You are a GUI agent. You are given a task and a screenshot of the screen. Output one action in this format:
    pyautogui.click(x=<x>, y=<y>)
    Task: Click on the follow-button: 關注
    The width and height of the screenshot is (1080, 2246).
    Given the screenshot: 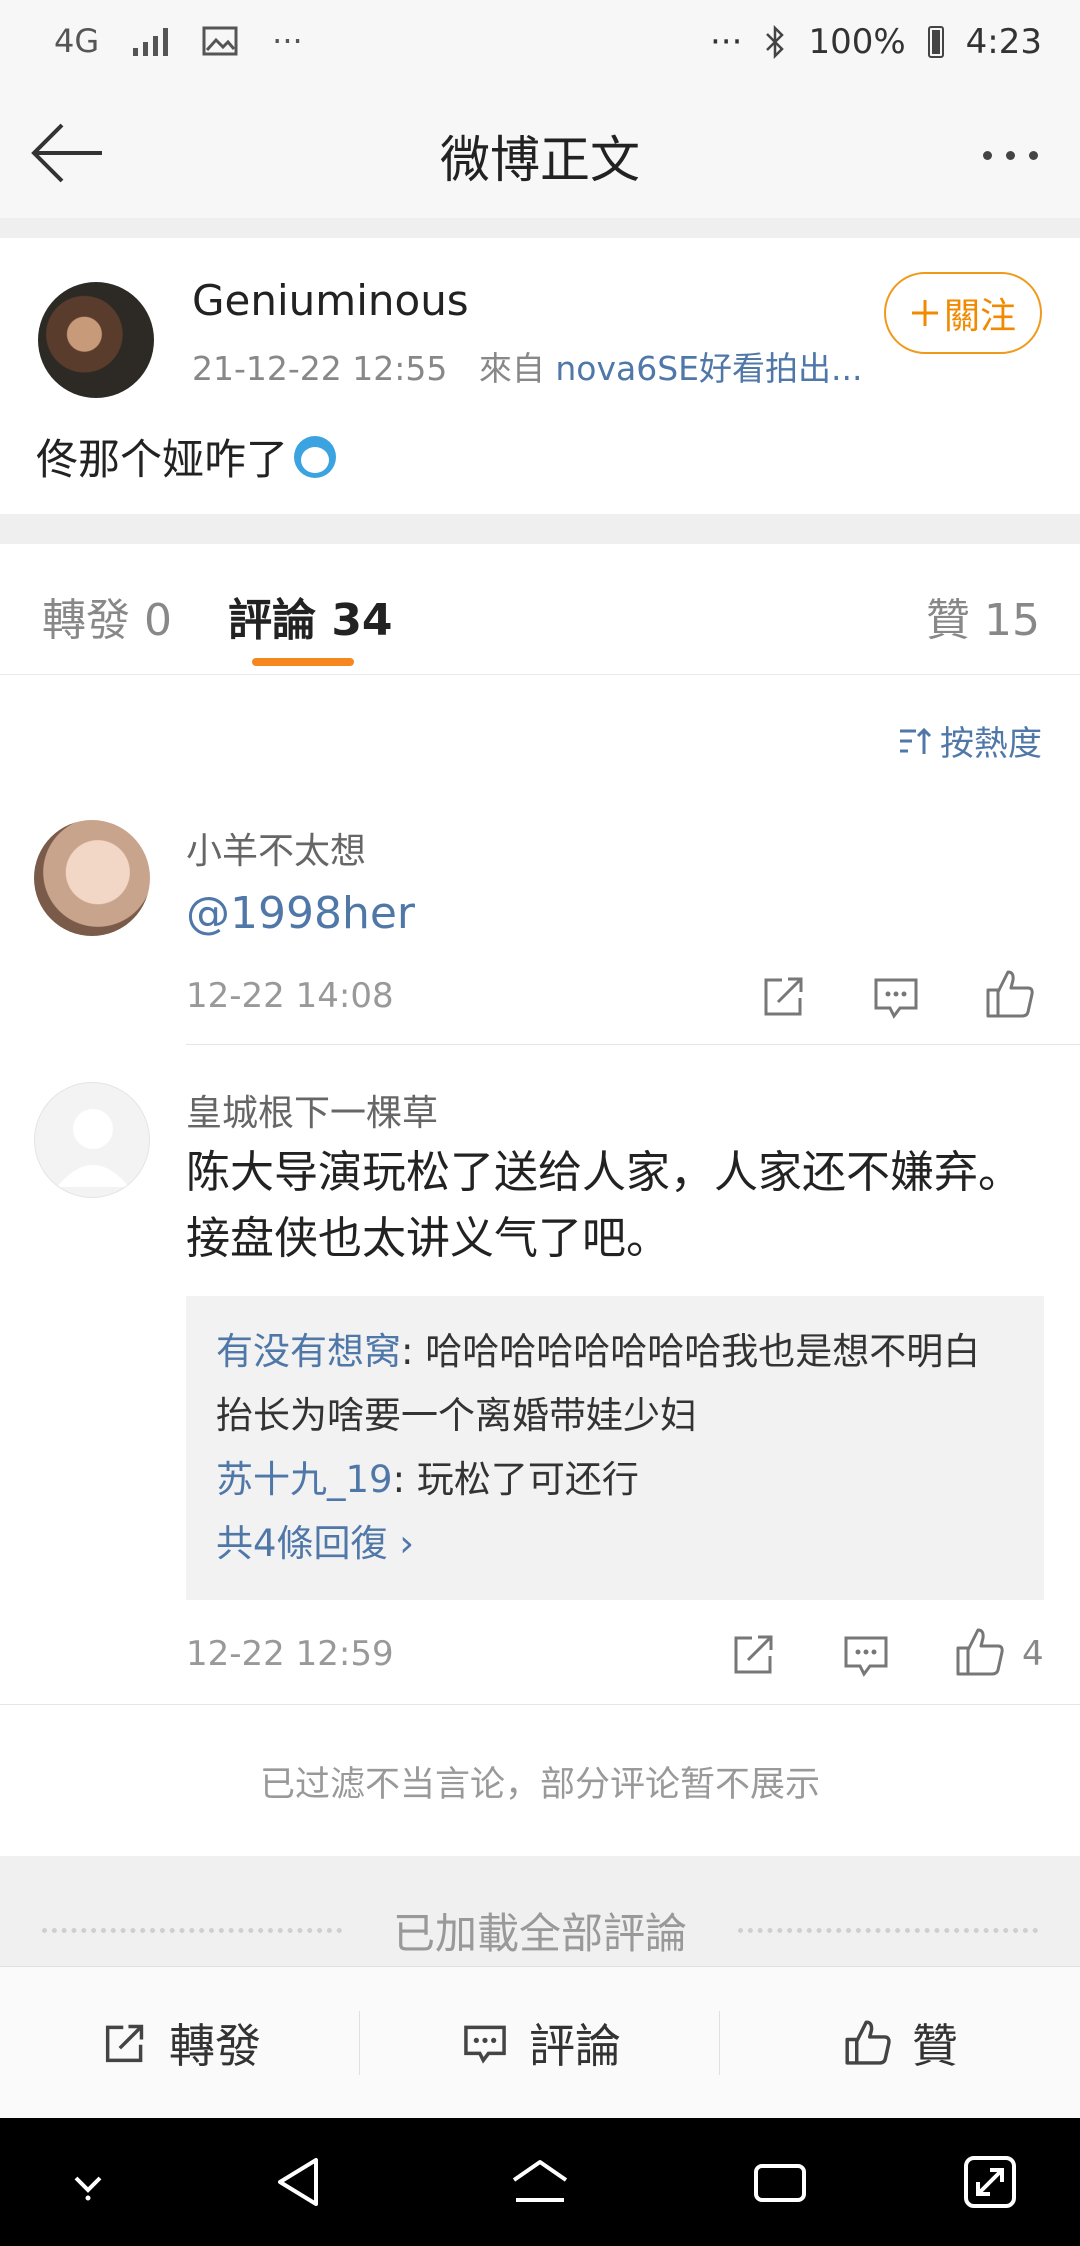 What is the action you would take?
    pyautogui.click(x=963, y=313)
    